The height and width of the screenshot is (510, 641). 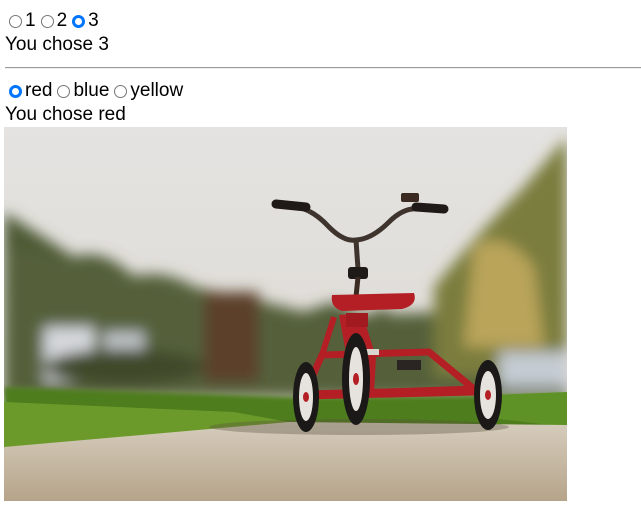 What do you see at coordinates (57, 44) in the screenshot?
I see `number-choice-result: You chose 3` at bounding box center [57, 44].